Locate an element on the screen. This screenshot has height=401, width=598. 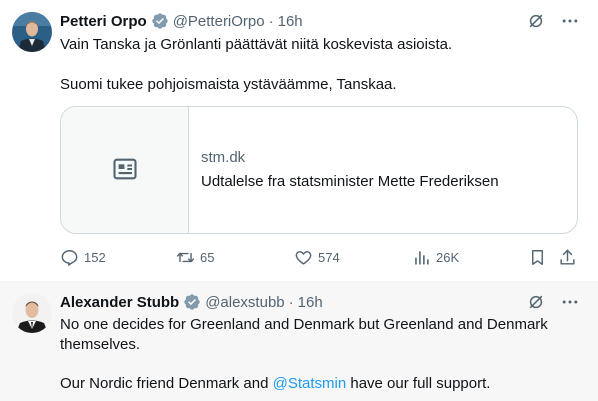
author-handle: @alexstubb is located at coordinates (244, 302).